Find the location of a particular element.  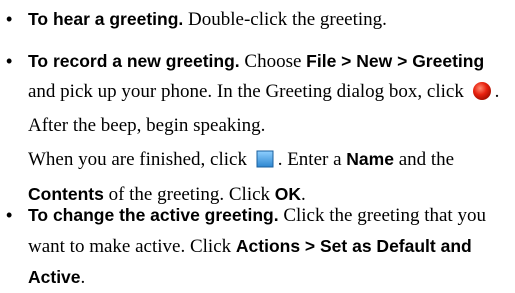

item-title: To change the active greeting. is located at coordinates (153, 215).